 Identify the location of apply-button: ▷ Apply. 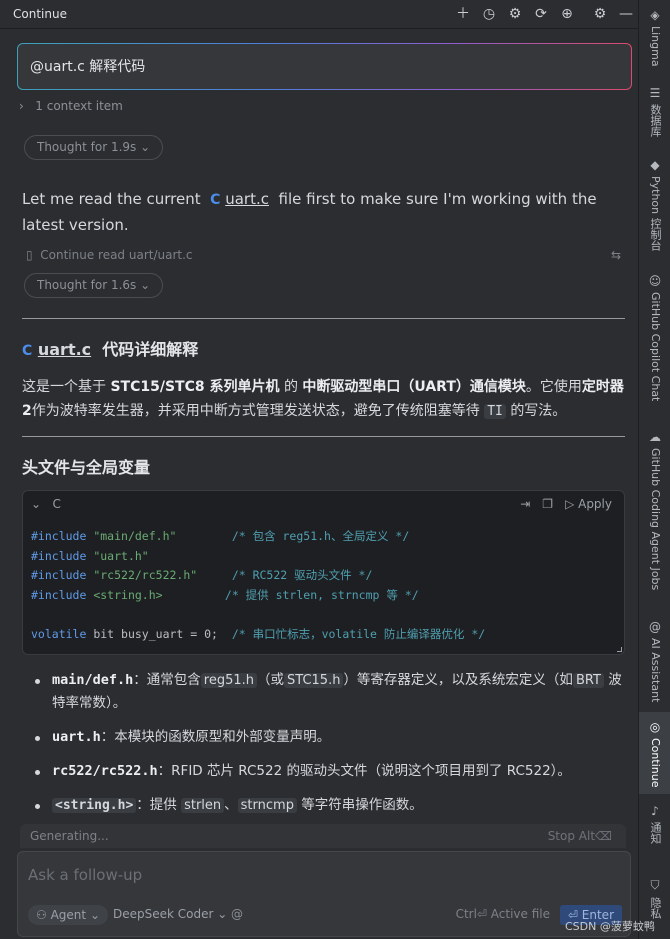
(588, 504).